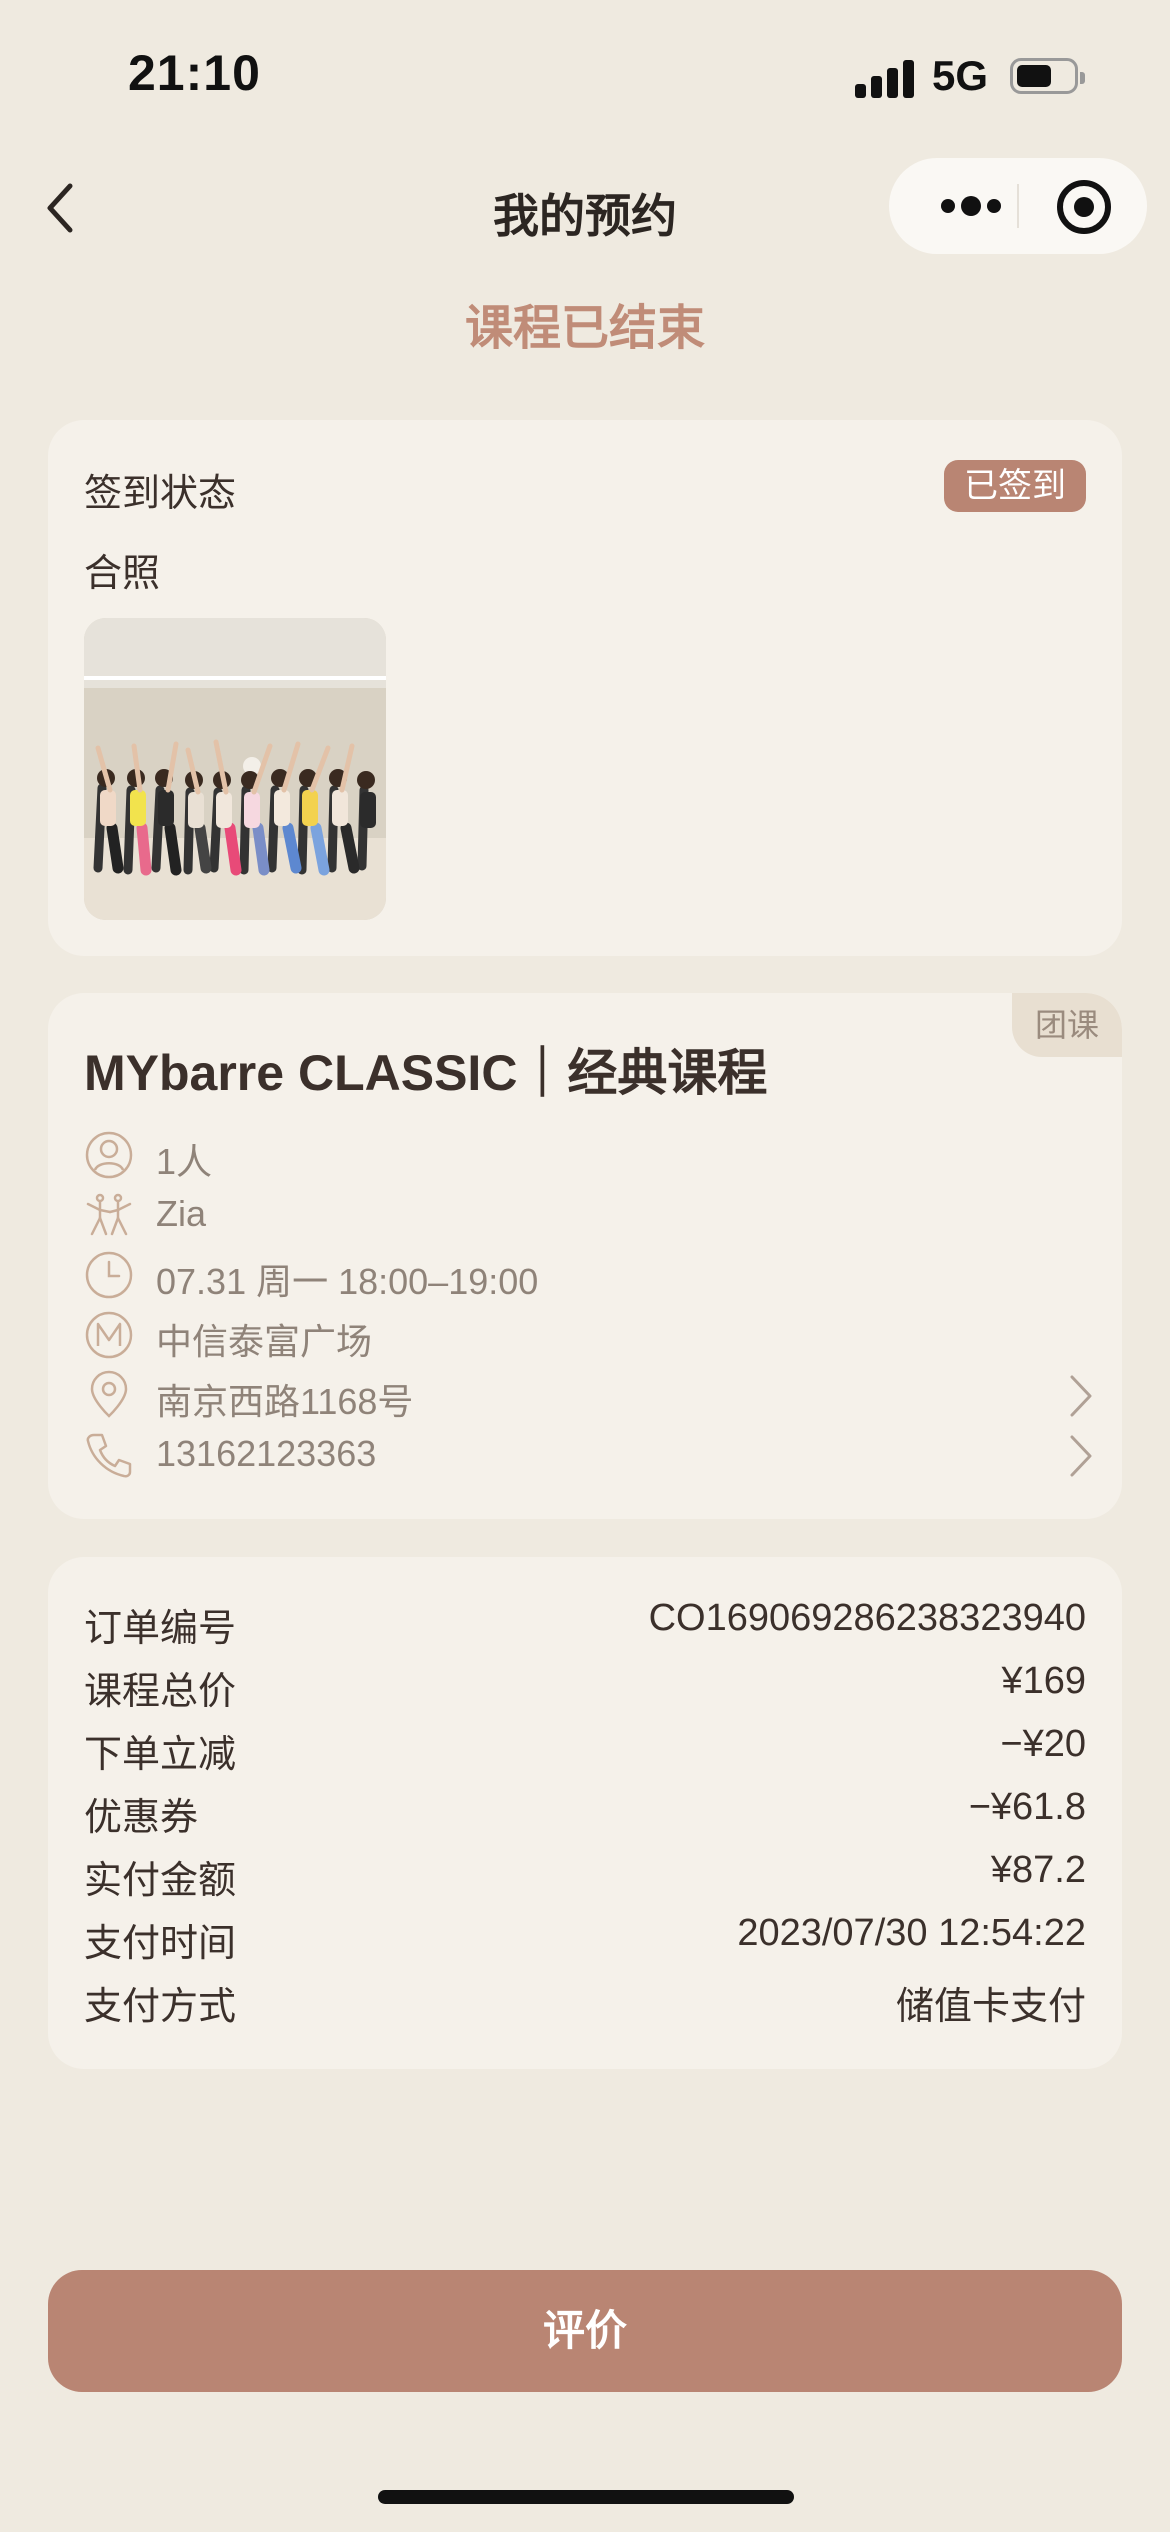  I want to click on status-badge: 已签到, so click(1015, 486).